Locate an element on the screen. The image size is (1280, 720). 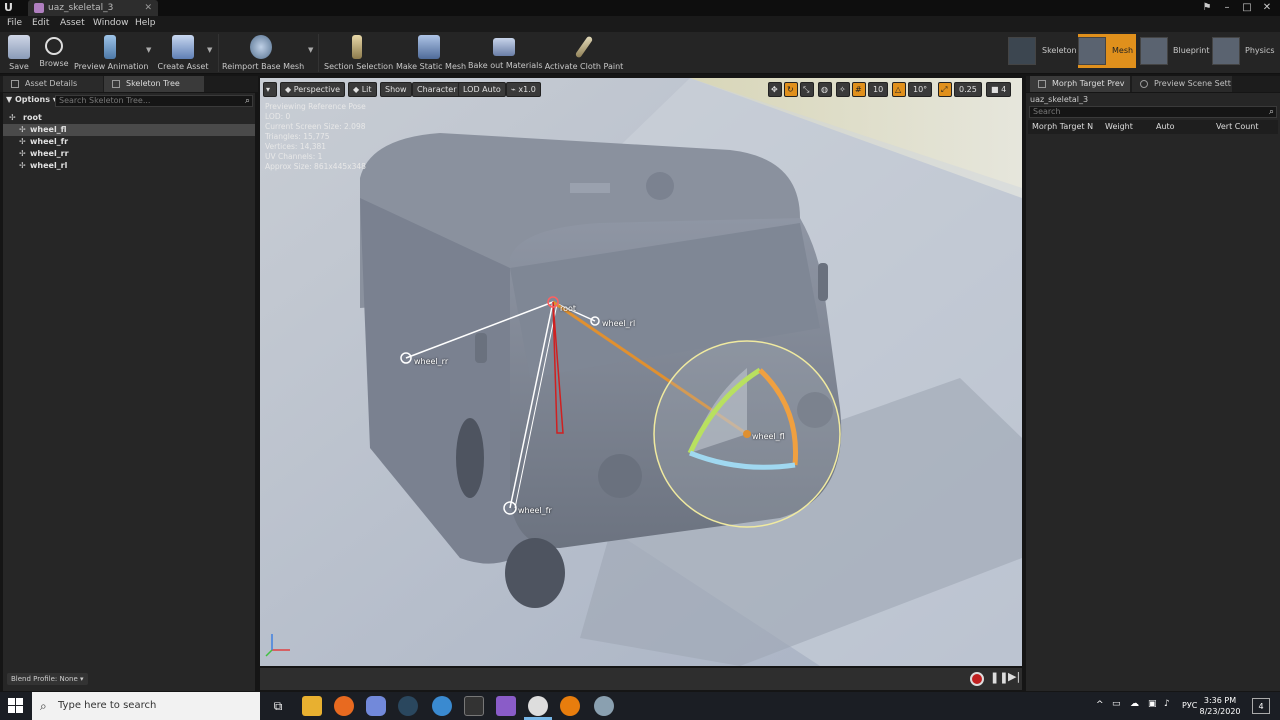
bone-icon: ✢ is located at coordinates (22, 129).